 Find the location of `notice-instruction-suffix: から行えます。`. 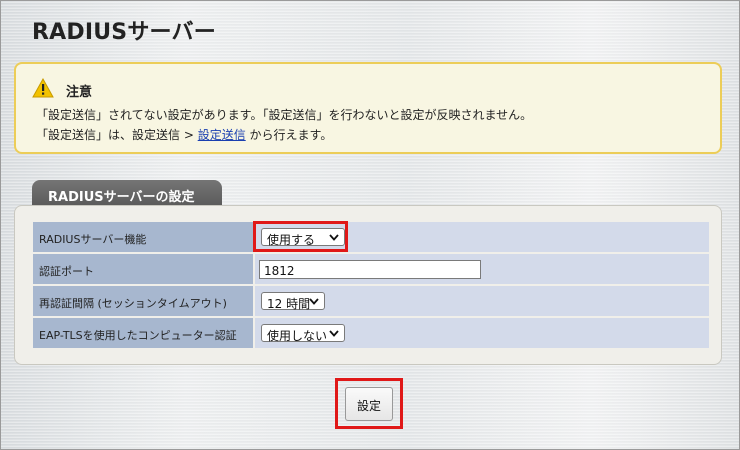

notice-instruction-suffix: から行えます。 is located at coordinates (289, 135).